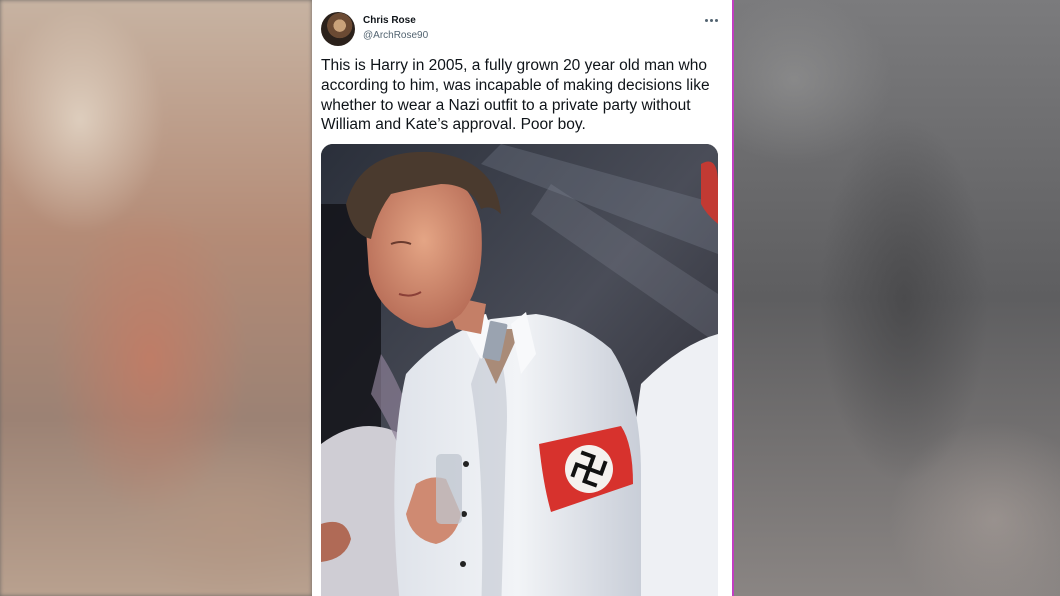  What do you see at coordinates (711, 20) in the screenshot?
I see `more-options-button` at bounding box center [711, 20].